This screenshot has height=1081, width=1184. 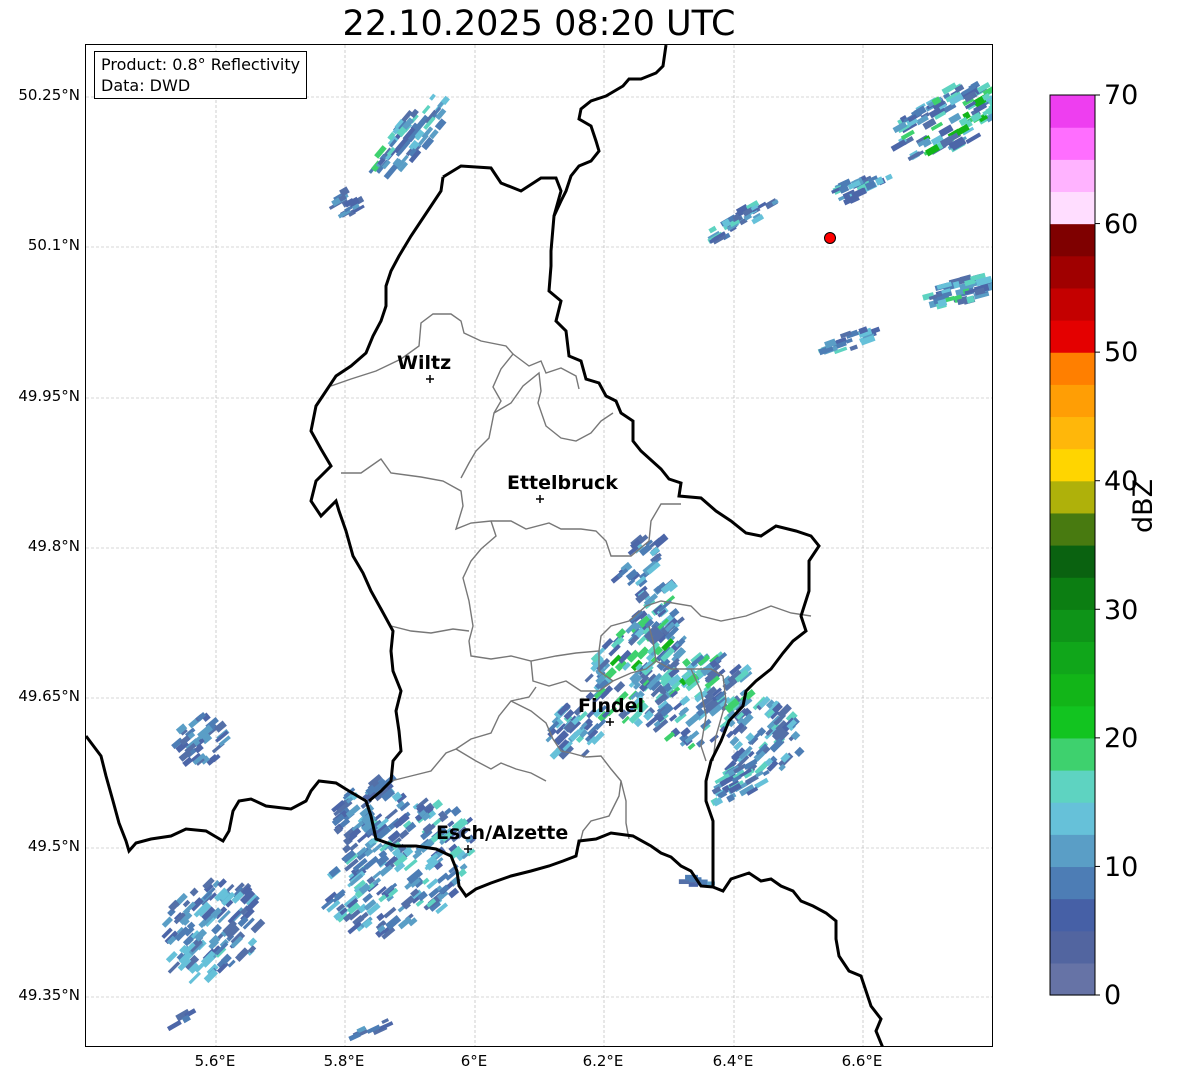 What do you see at coordinates (611, 706) in the screenshot?
I see `city-label-findel: Findel` at bounding box center [611, 706].